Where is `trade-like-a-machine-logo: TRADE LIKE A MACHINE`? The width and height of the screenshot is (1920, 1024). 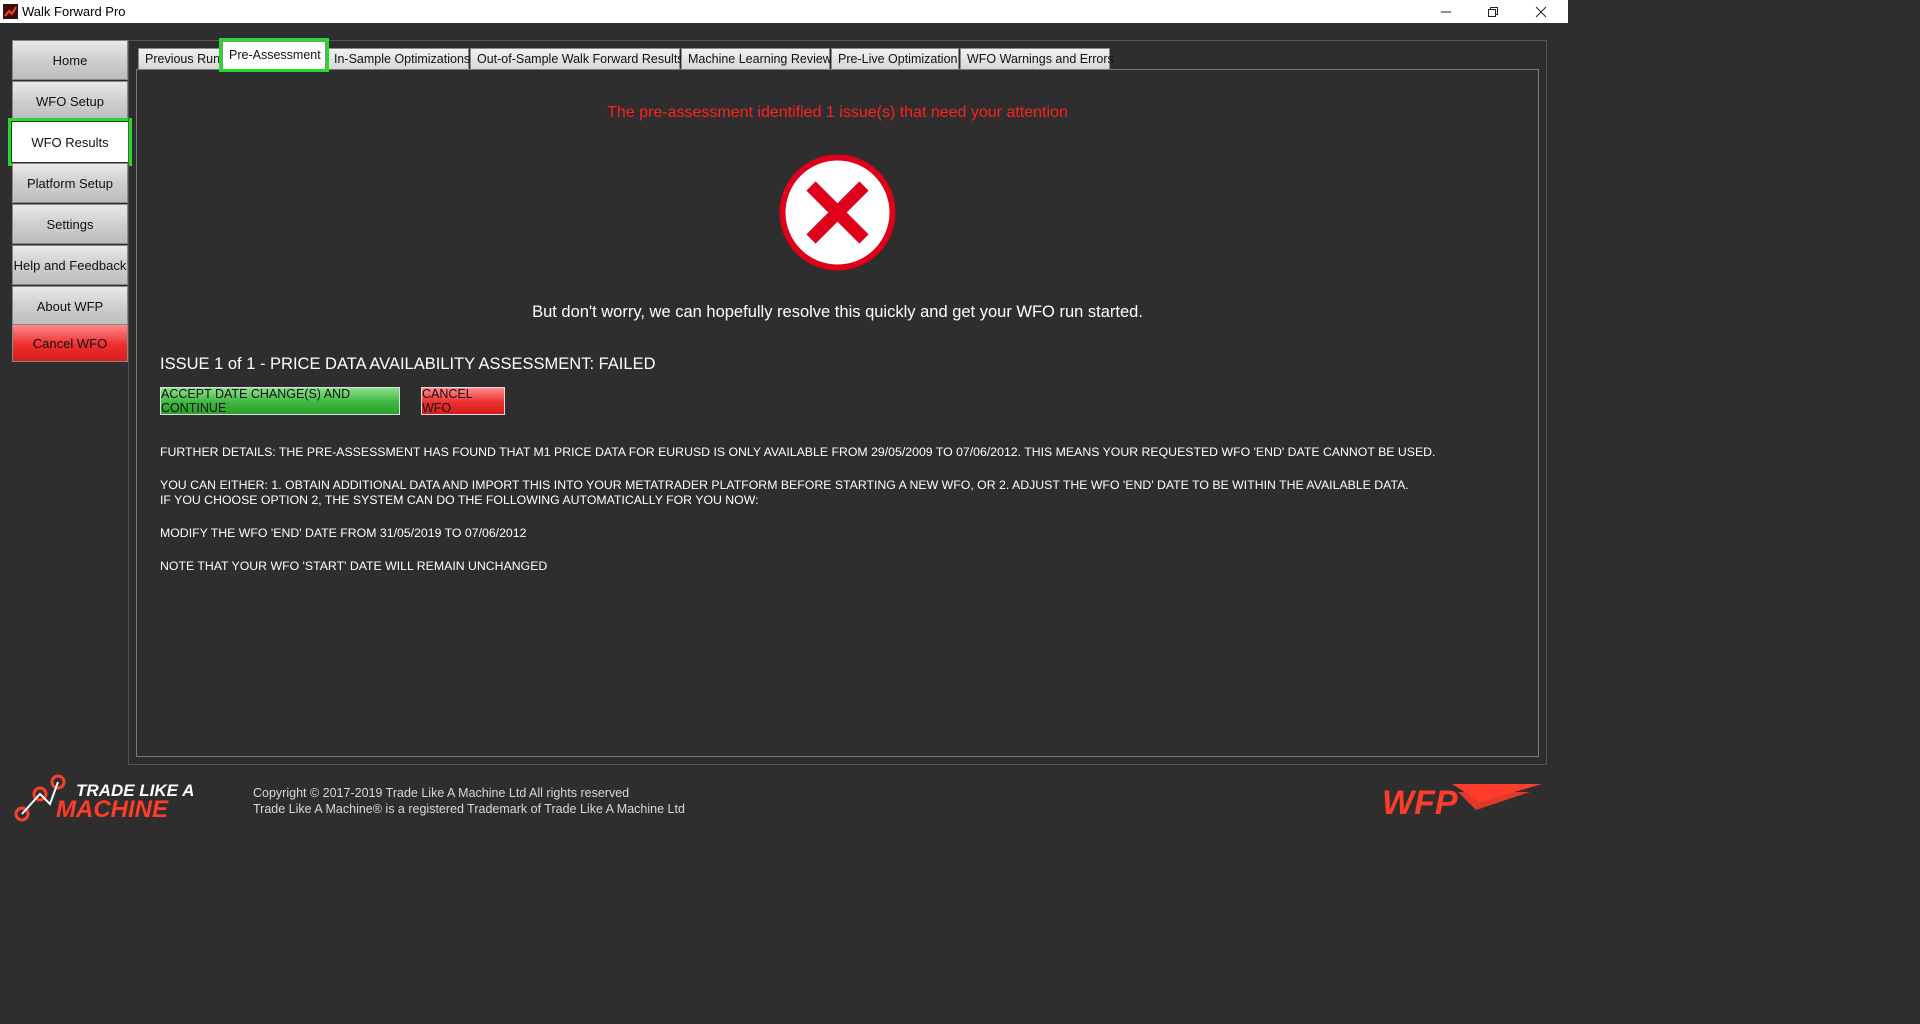 trade-like-a-machine-logo: TRADE LIKE A MACHINE is located at coordinates (104, 798).